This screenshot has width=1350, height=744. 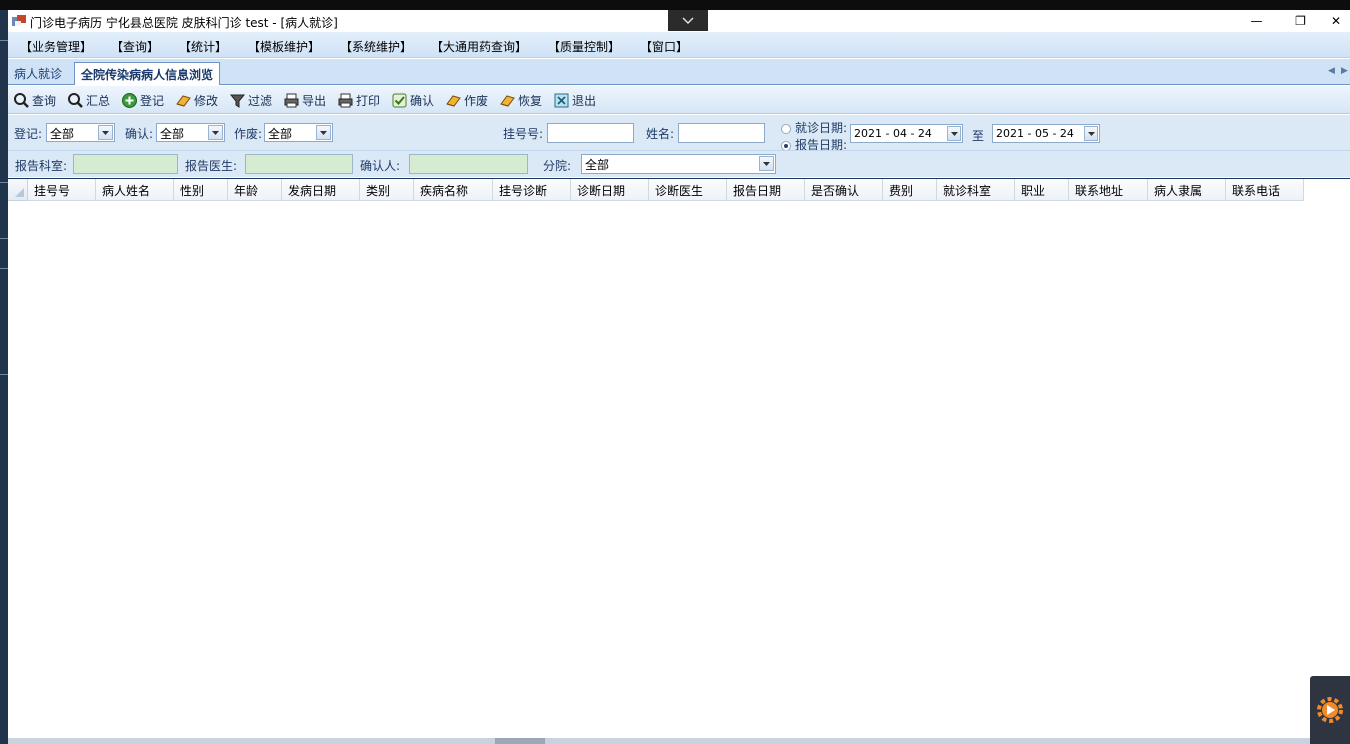 What do you see at coordinates (675, 5) in the screenshot?
I see `screen-top-strip` at bounding box center [675, 5].